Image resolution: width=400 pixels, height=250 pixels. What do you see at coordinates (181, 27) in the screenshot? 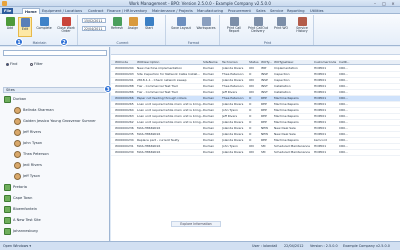
I see `save-layout-button: Save Layout` at bounding box center [181, 27].